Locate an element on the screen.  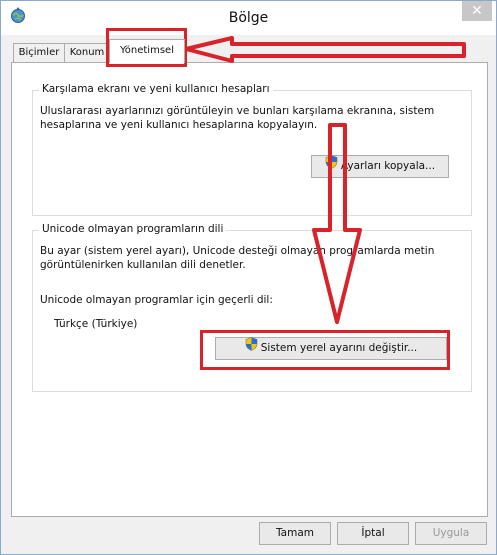
current-language-value: Türkçe (Türkiye) is located at coordinates (96, 324).